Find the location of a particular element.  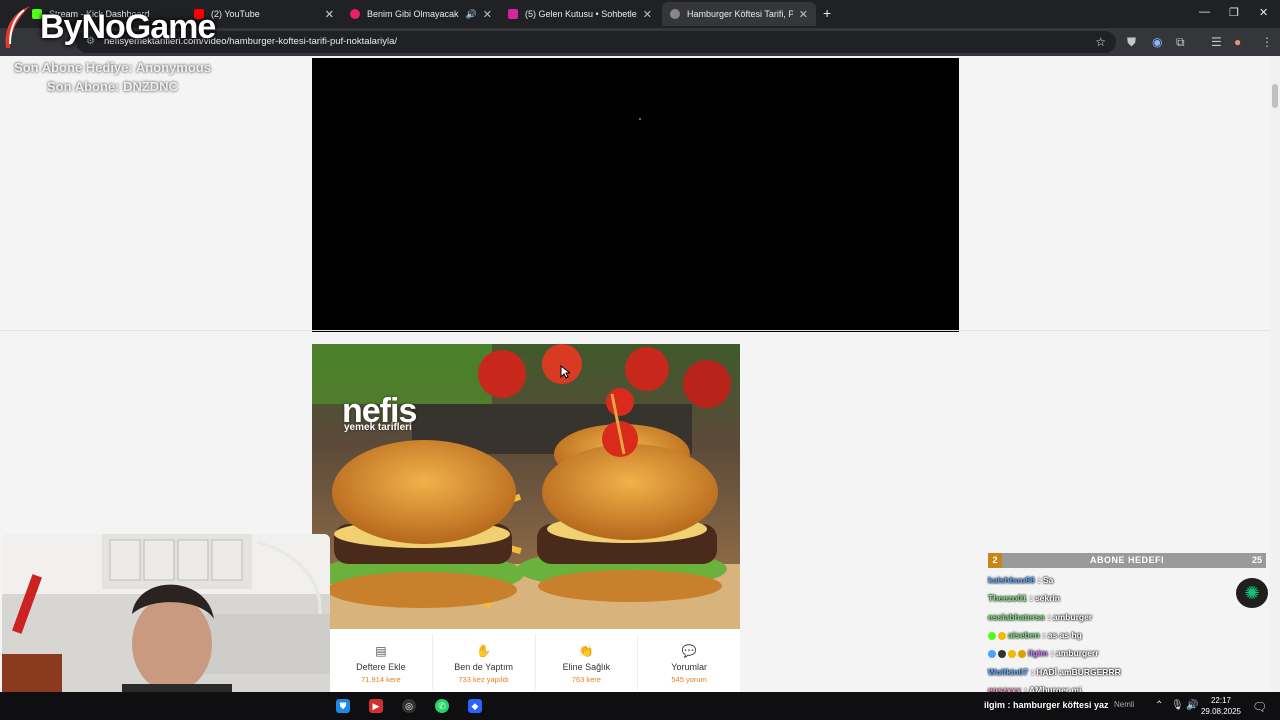

eline-saglik-button: 👏 Eline Sağlık 763 kere is located at coordinates (587, 662).